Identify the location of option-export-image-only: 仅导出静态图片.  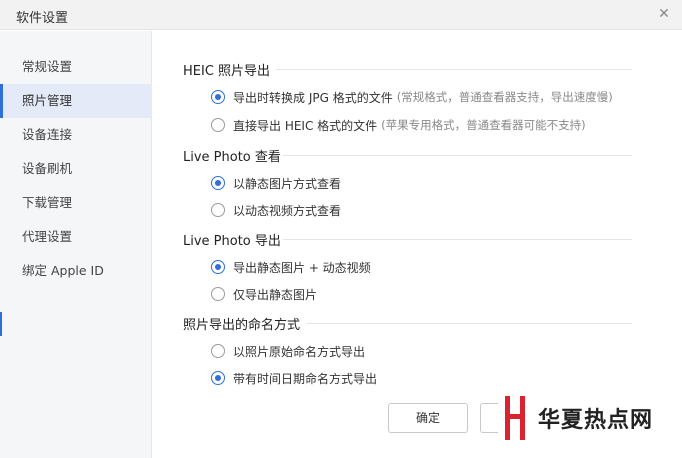
(264, 294).